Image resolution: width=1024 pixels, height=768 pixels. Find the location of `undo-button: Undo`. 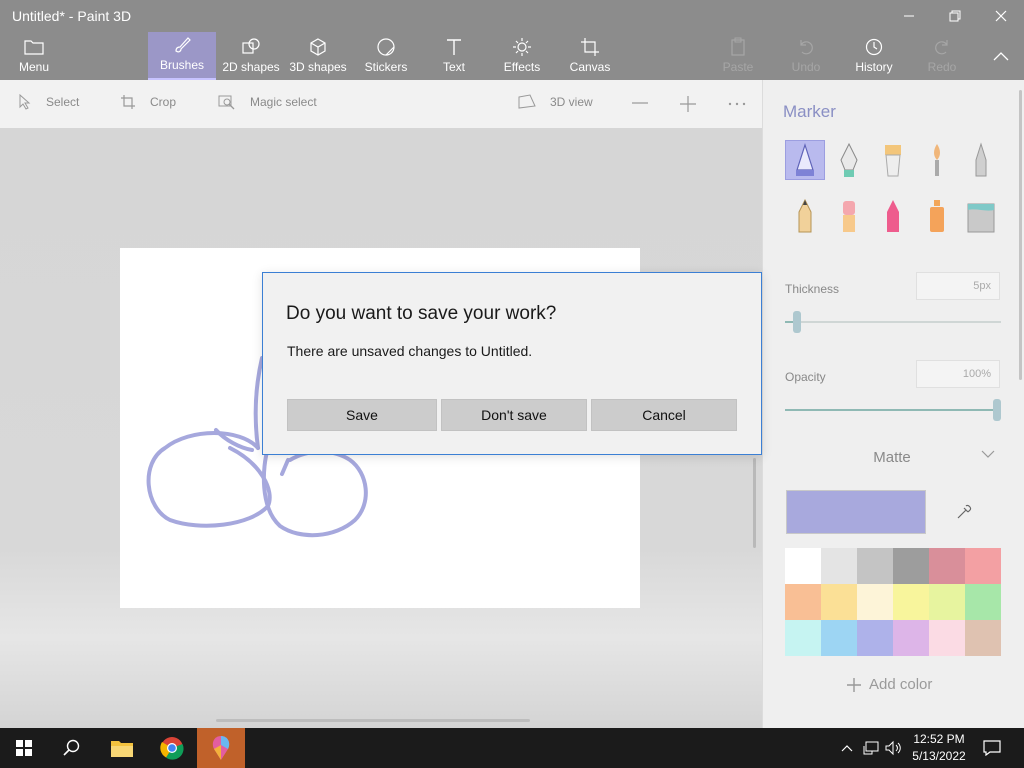

undo-button: Undo is located at coordinates (806, 56).